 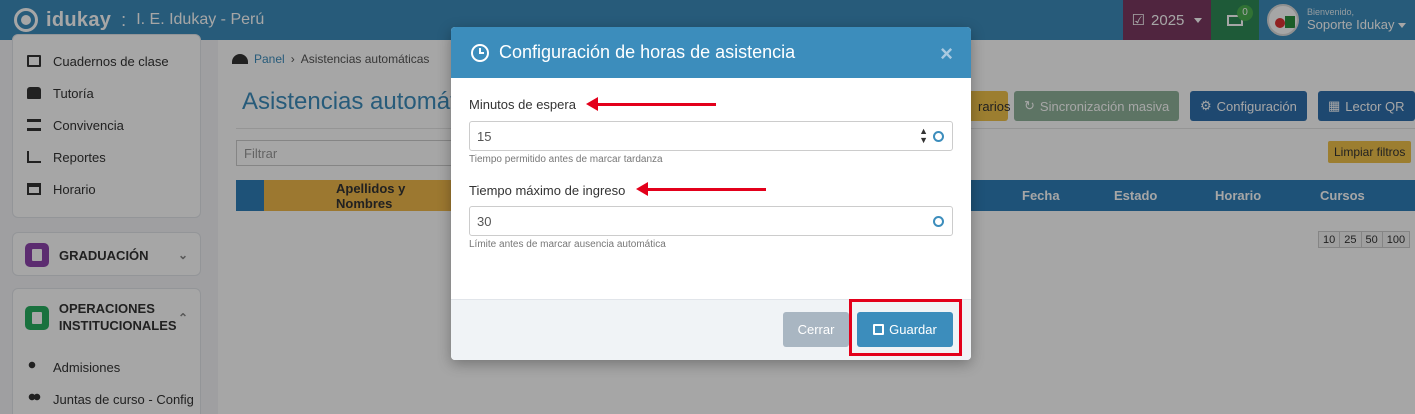 What do you see at coordinates (946, 54) in the screenshot?
I see `close-icon: ×` at bounding box center [946, 54].